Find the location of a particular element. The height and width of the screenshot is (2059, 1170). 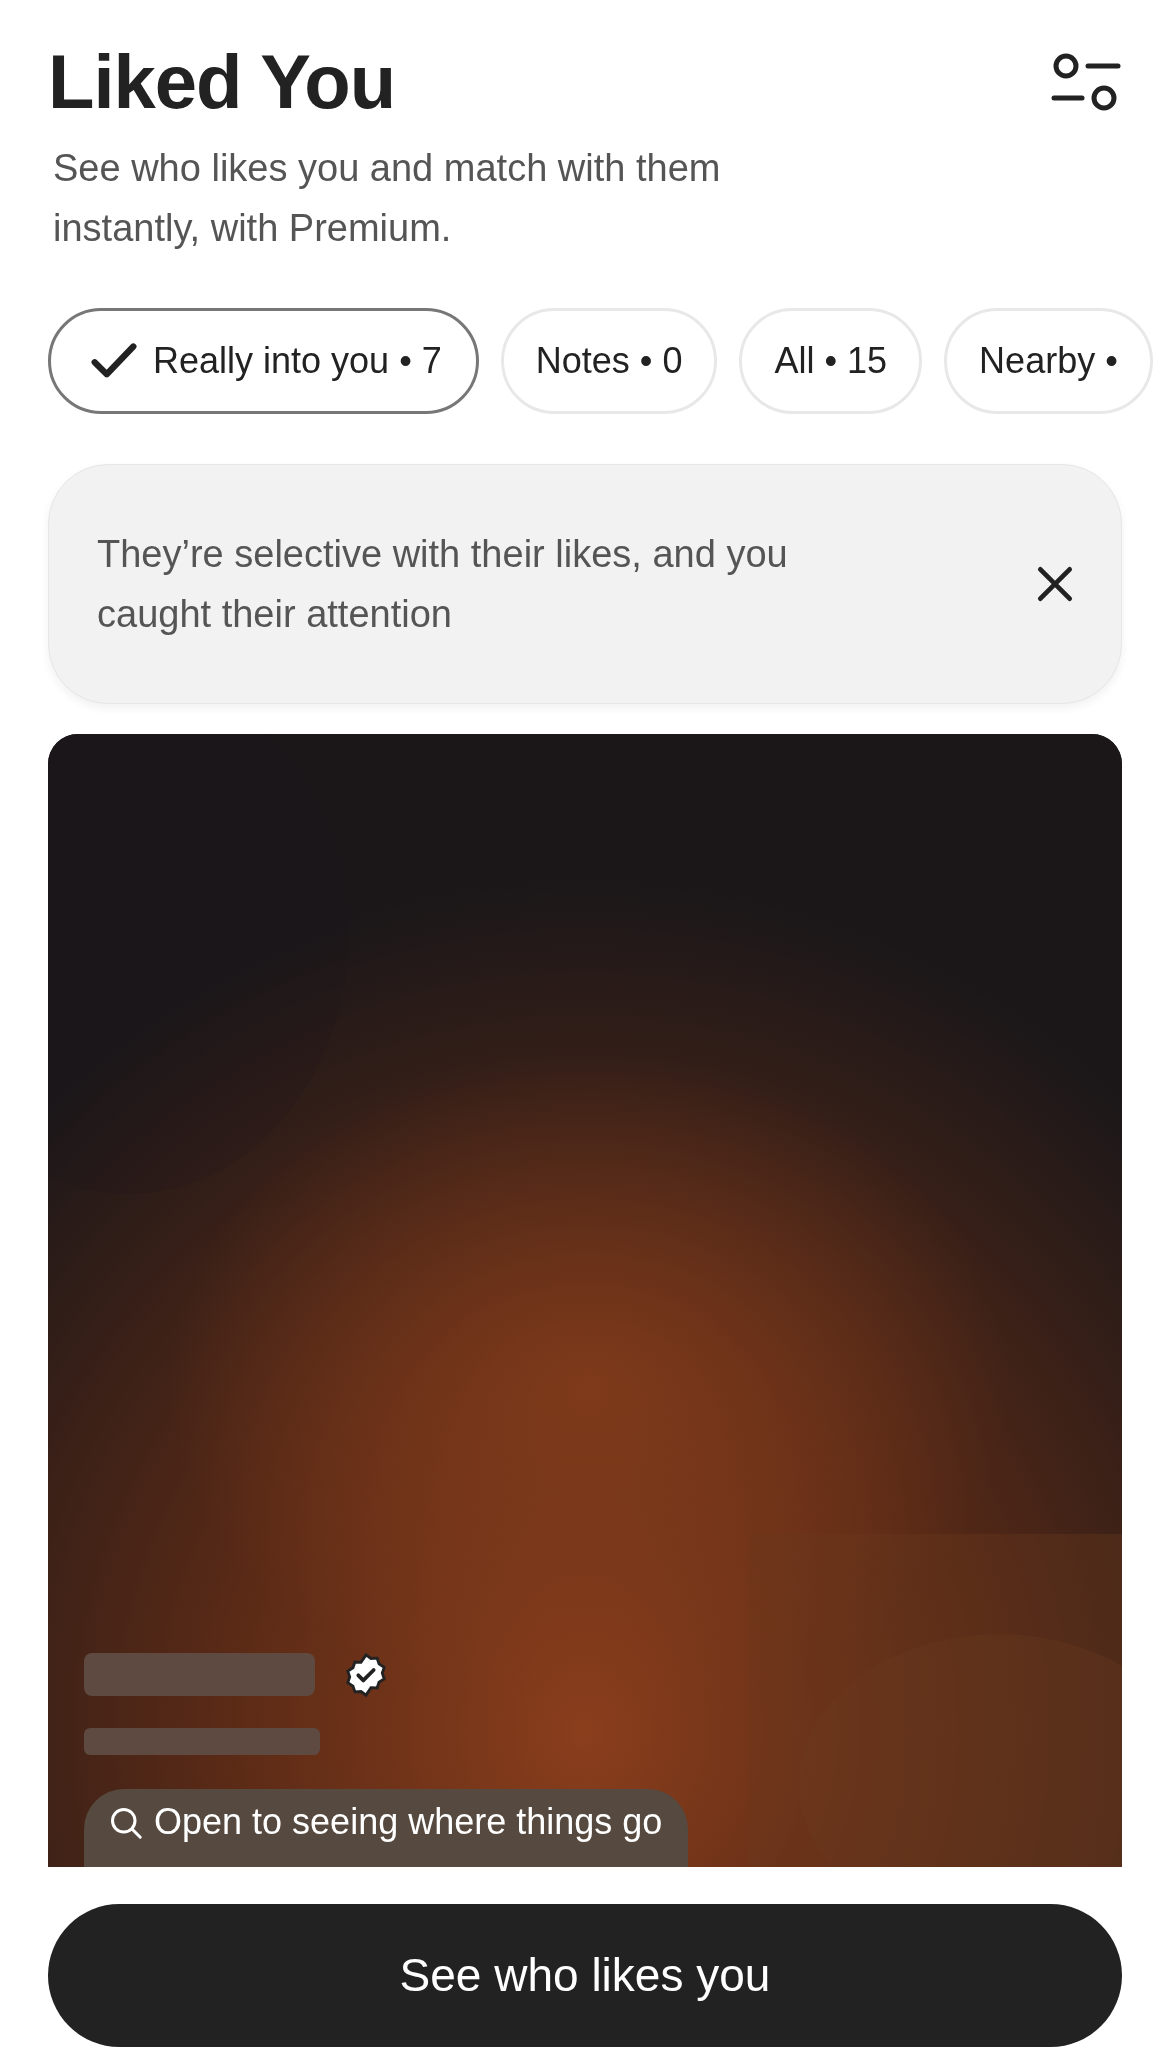

subtitle: See who likes you and match with them instantly, with Premium. is located at coordinates (387, 198).